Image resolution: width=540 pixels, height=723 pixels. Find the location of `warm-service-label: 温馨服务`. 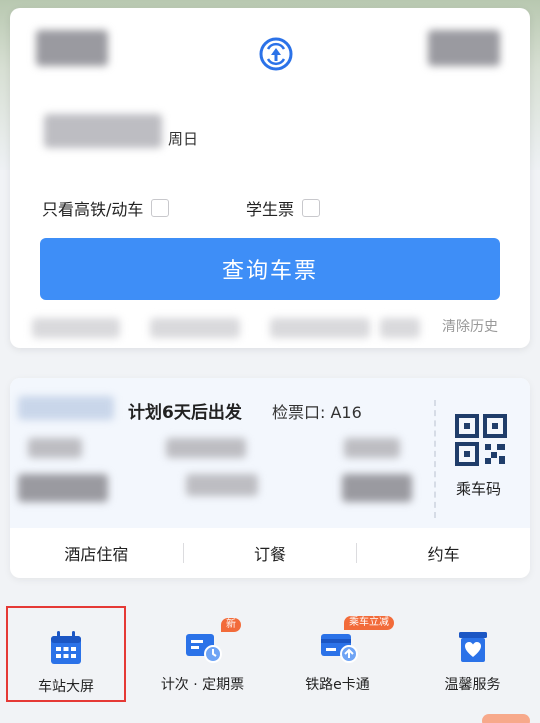

warm-service-label: 温馨服务 is located at coordinates (472, 685).